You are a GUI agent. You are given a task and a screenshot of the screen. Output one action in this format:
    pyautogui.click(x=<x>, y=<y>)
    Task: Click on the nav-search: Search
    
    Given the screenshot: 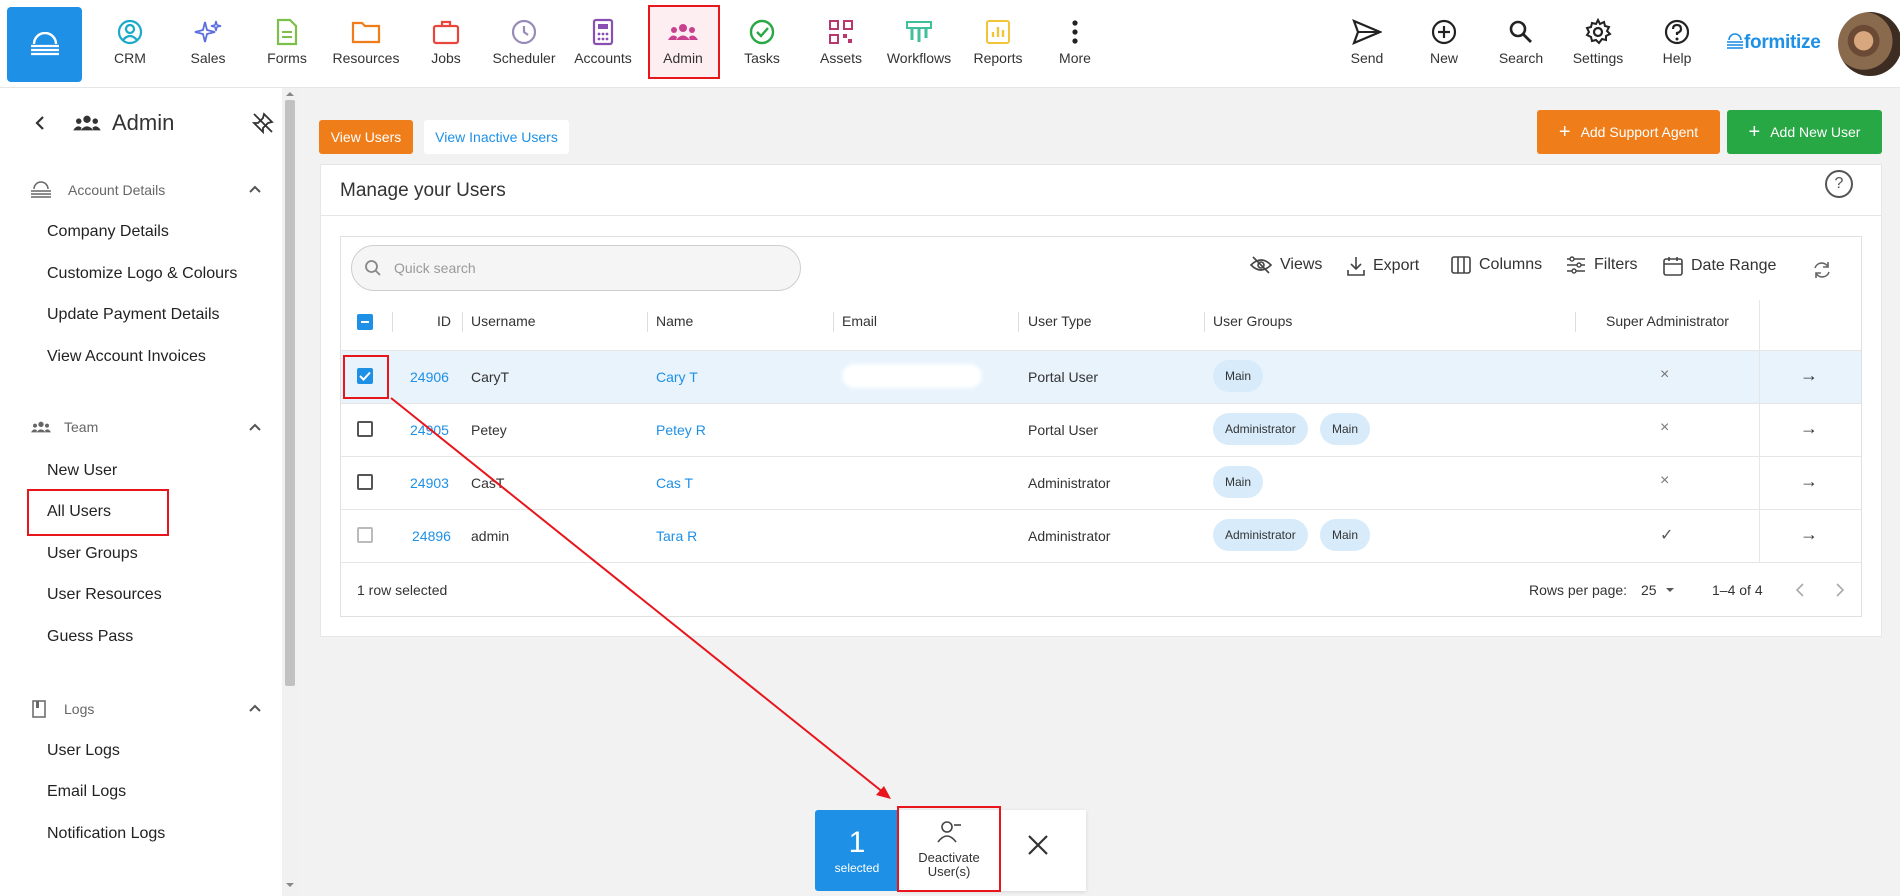 What is the action you would take?
    pyautogui.click(x=1521, y=44)
    